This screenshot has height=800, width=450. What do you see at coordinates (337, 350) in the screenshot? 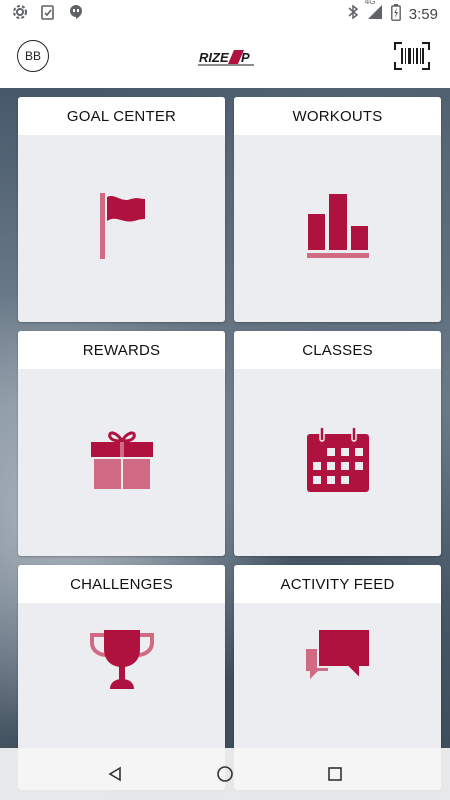
I see `tile-label: CLASSES` at bounding box center [337, 350].